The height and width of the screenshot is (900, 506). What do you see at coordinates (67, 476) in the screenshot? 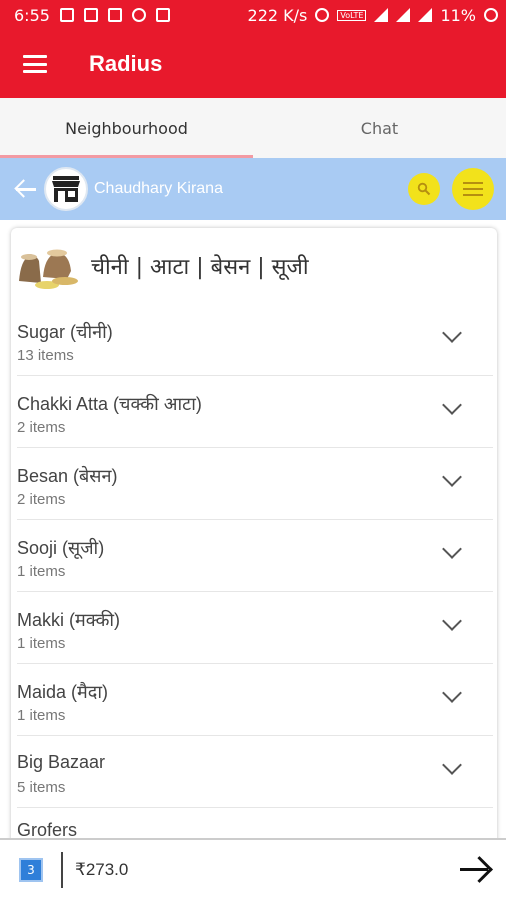
I see `item-title: Besan (बेसन)` at bounding box center [67, 476].